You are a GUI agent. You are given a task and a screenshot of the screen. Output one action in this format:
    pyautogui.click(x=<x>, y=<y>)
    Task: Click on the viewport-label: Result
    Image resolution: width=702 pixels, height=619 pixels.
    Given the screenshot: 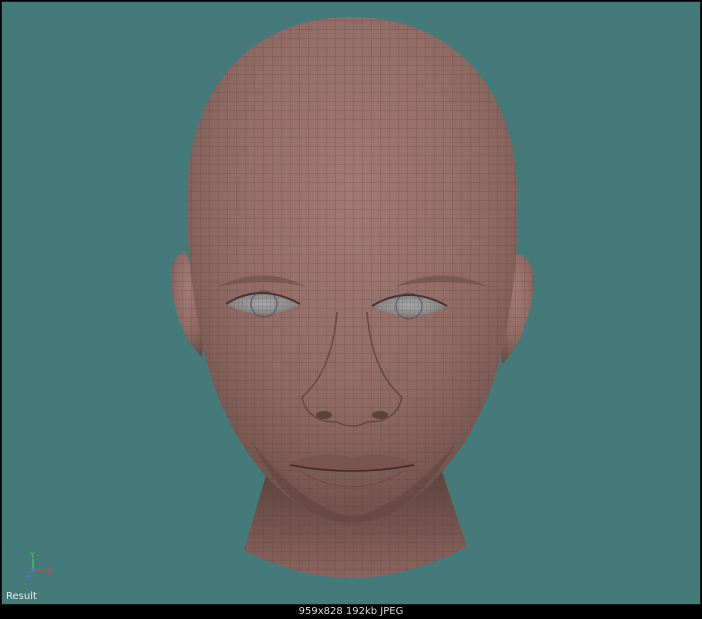 What is the action you would take?
    pyautogui.click(x=21, y=596)
    